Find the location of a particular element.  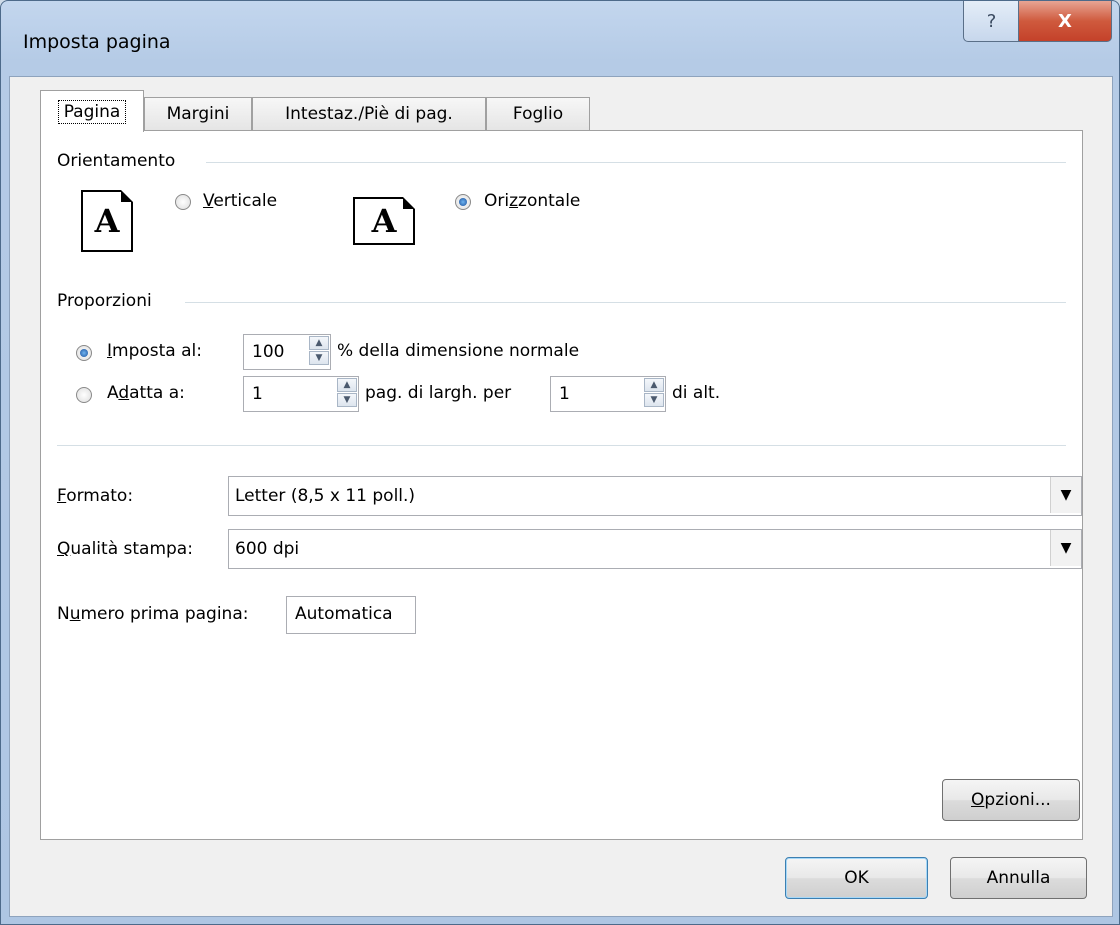

landscape-page-icon: A is located at coordinates (384, 221).